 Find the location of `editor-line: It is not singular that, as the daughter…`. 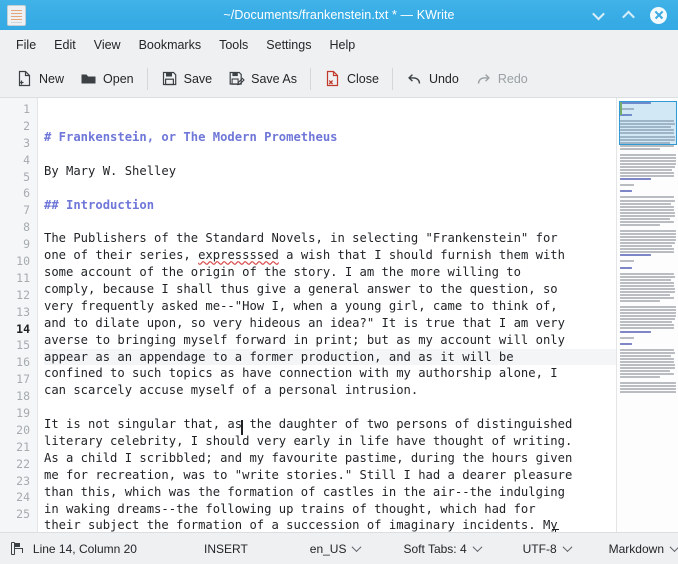

editor-line: It is not singular that, as the daughter… is located at coordinates (330, 424).